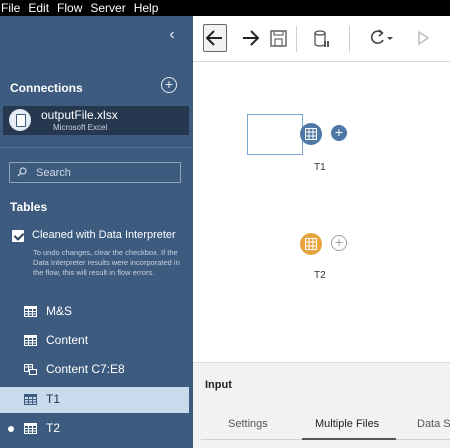  What do you see at coordinates (225, 8) in the screenshot?
I see `menu-bar: File Edit Flow Server Help` at bounding box center [225, 8].